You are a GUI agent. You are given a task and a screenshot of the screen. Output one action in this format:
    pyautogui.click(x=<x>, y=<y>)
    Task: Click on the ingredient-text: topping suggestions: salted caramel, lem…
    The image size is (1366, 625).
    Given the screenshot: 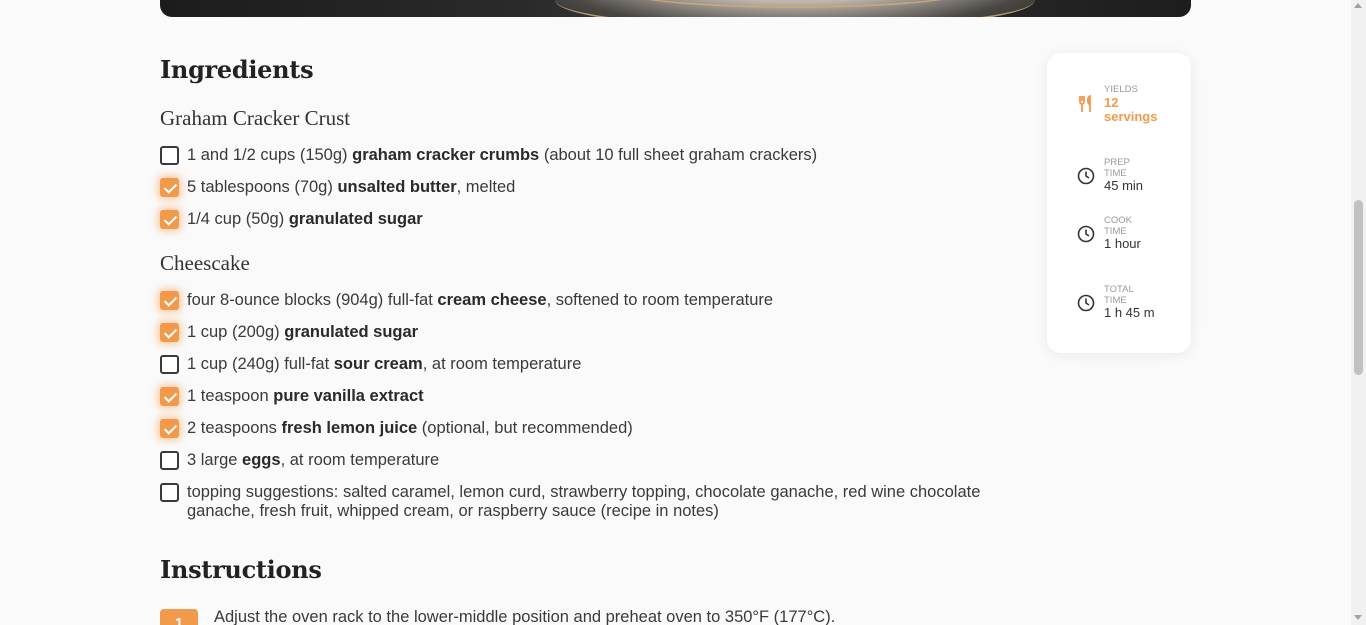 What is the action you would take?
    pyautogui.click(x=584, y=501)
    